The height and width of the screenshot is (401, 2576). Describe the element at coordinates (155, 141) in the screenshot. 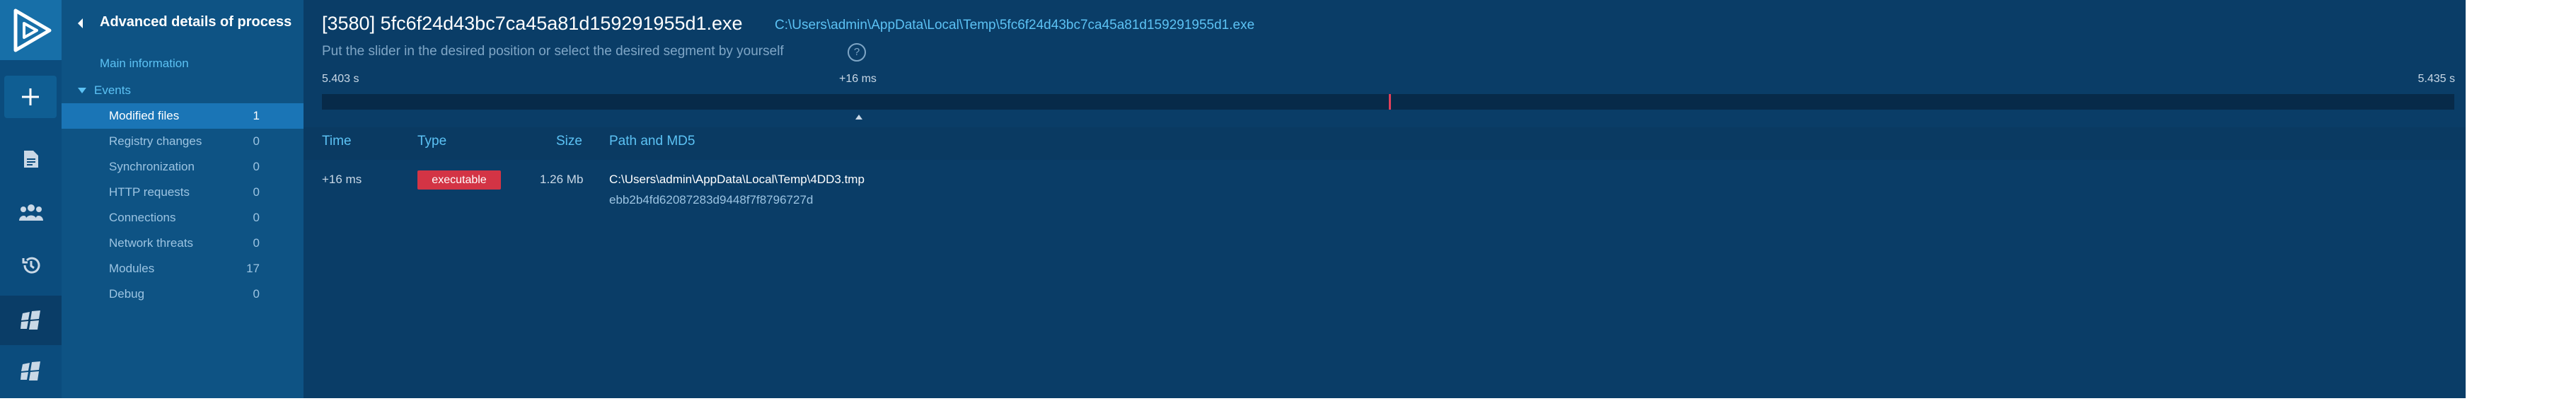

I see `sidebar-item-label: Registry changes` at that location.